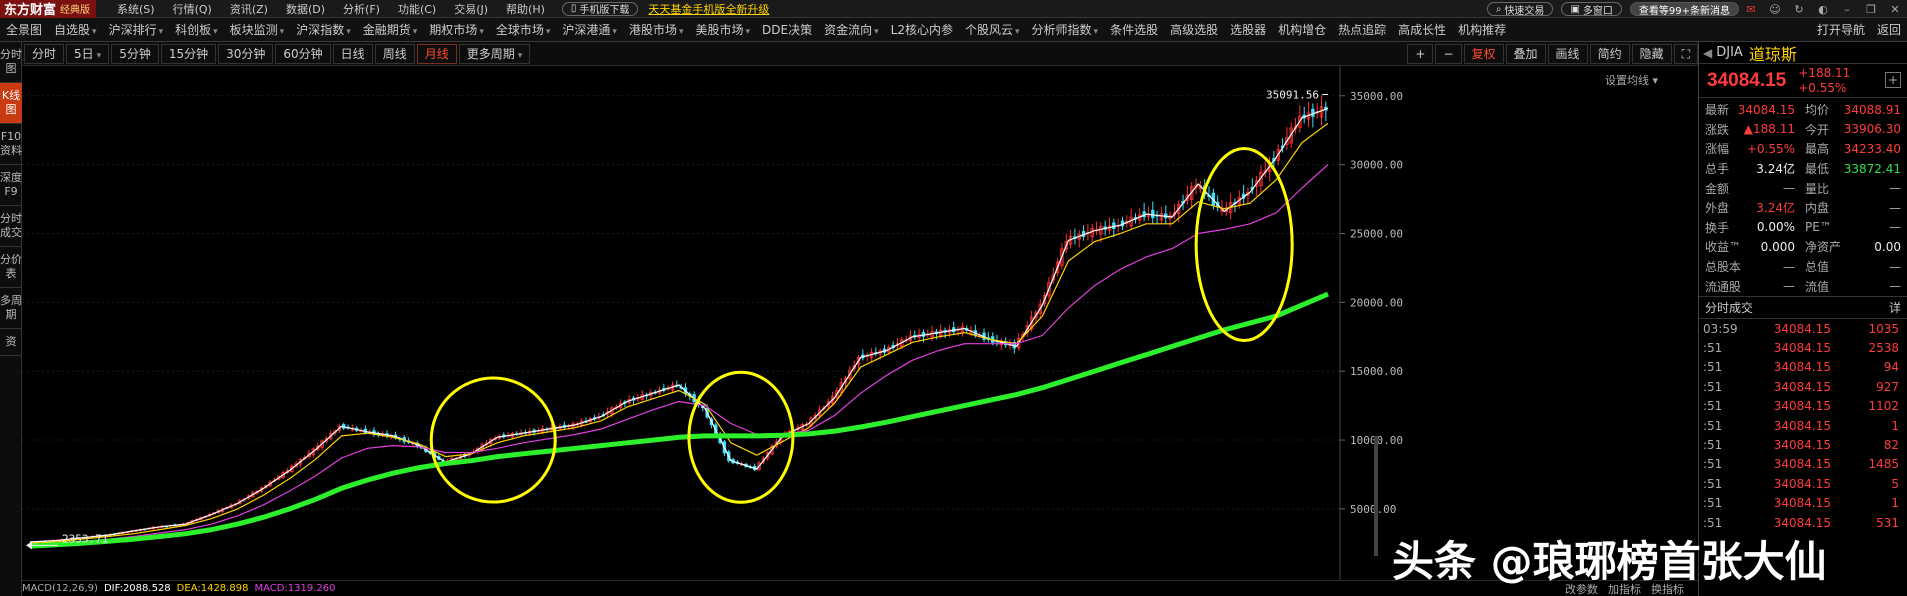  I want to click on fullscreen-icon: ⛶, so click(1685, 54).